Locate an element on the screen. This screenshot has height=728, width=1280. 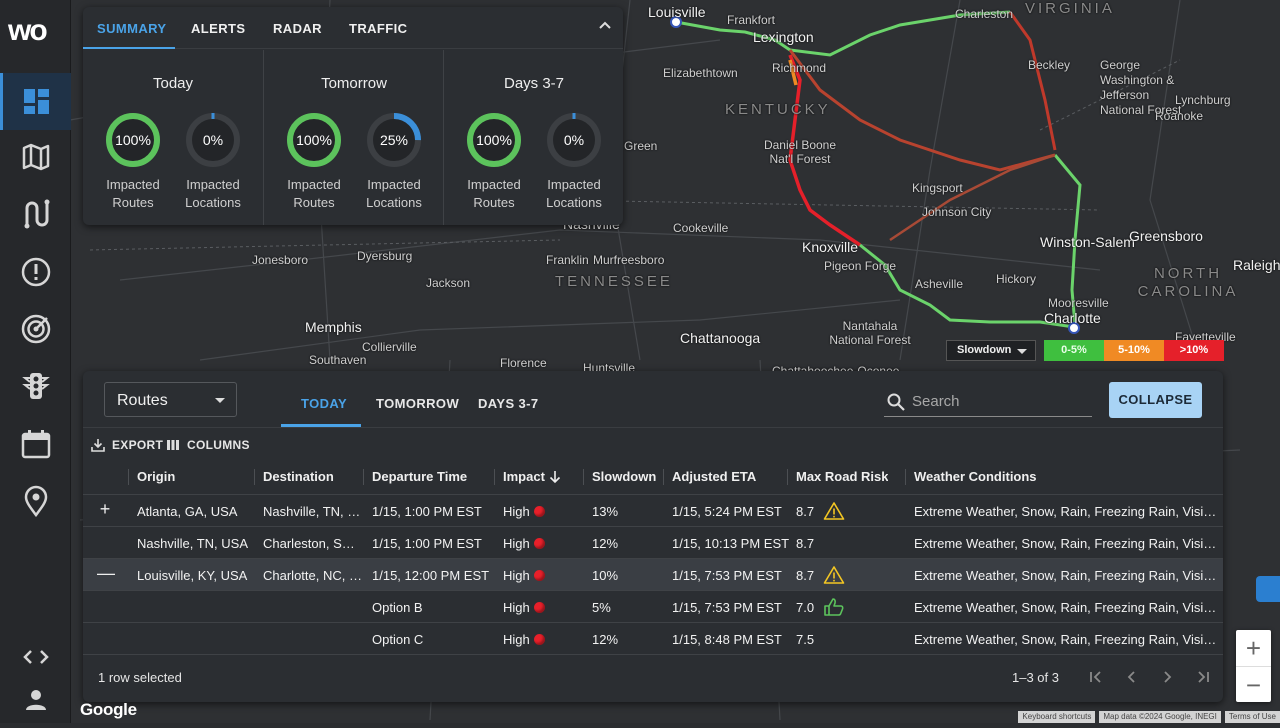
gauge-label-line: Impacted is located at coordinates (574, 184).